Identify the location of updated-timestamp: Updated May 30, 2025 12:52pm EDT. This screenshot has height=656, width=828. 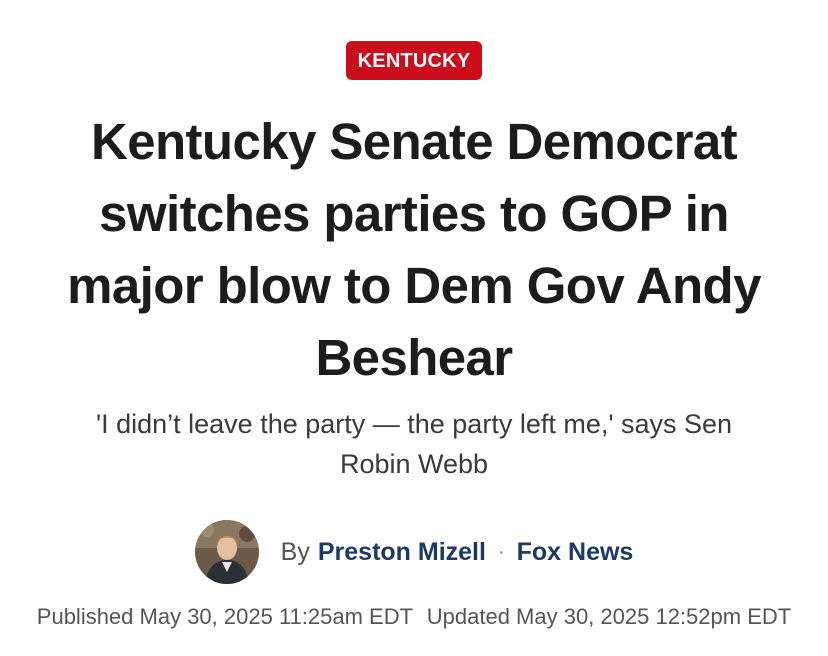
(609, 616).